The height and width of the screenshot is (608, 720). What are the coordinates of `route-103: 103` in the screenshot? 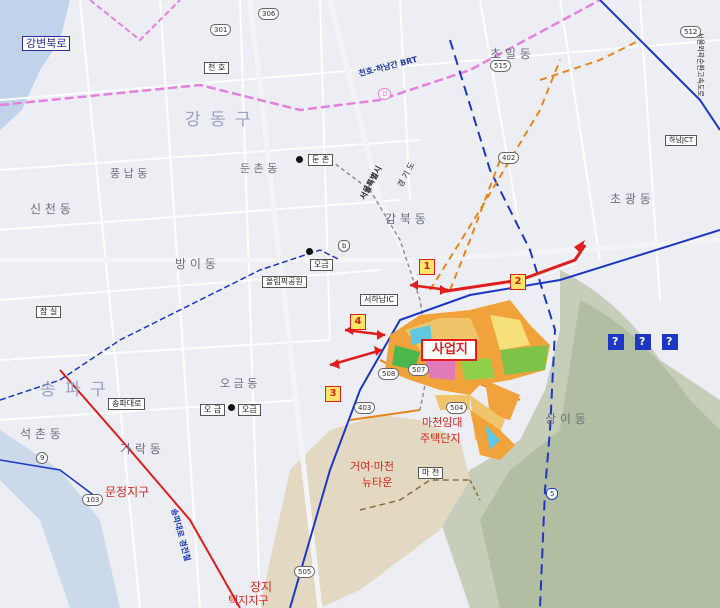 It's located at (93, 500).